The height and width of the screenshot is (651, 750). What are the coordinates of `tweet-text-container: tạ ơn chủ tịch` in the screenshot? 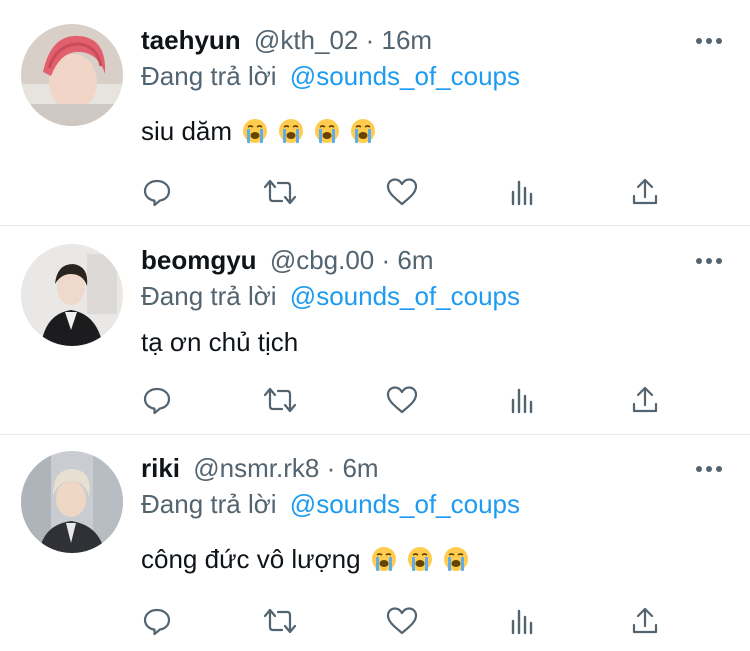 It's located at (219, 342).